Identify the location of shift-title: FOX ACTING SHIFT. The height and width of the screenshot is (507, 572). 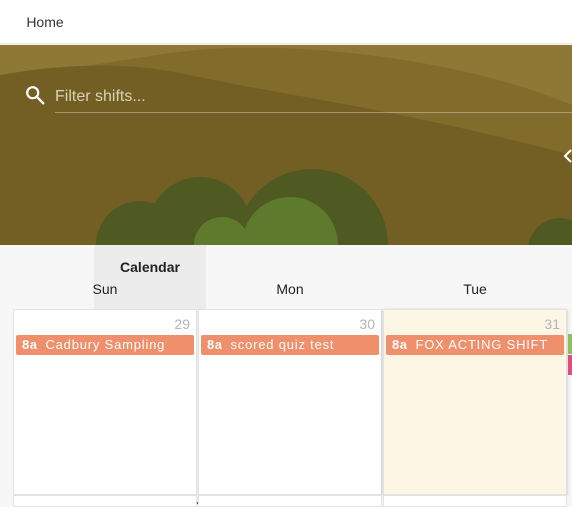
(482, 344).